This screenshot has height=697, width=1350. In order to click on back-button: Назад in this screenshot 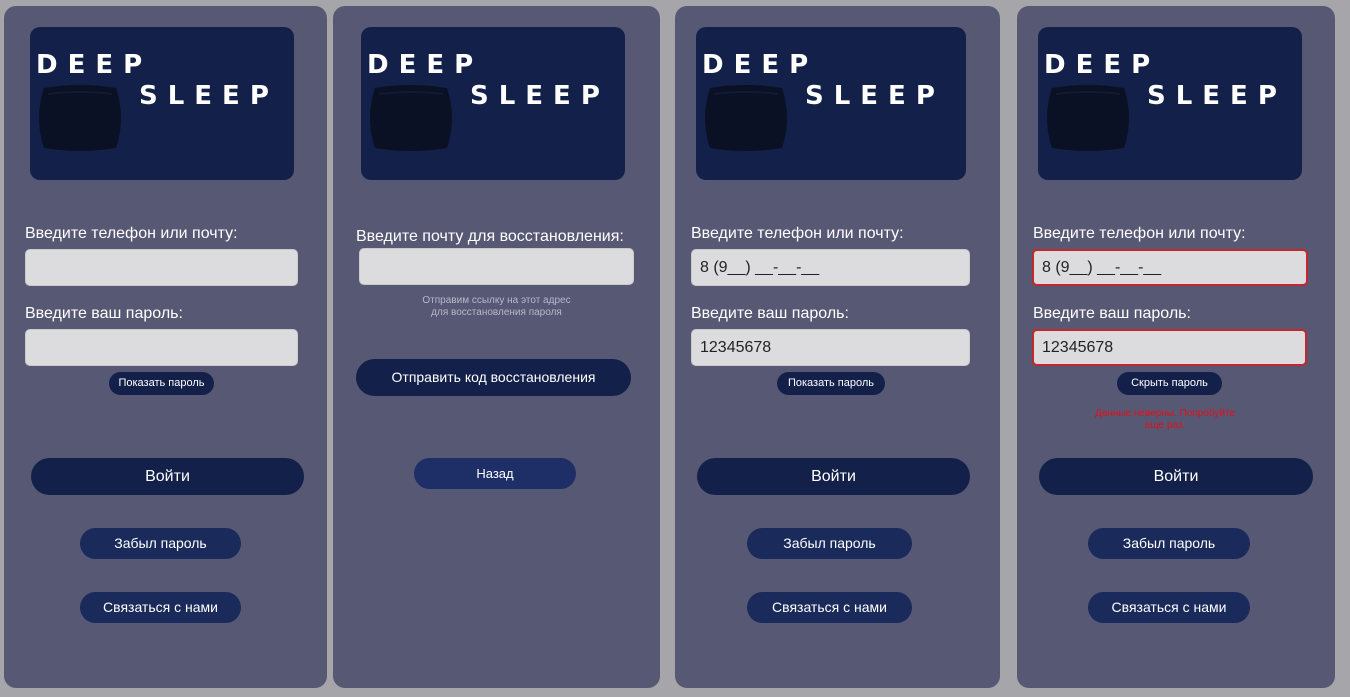, I will do `click(495, 473)`.